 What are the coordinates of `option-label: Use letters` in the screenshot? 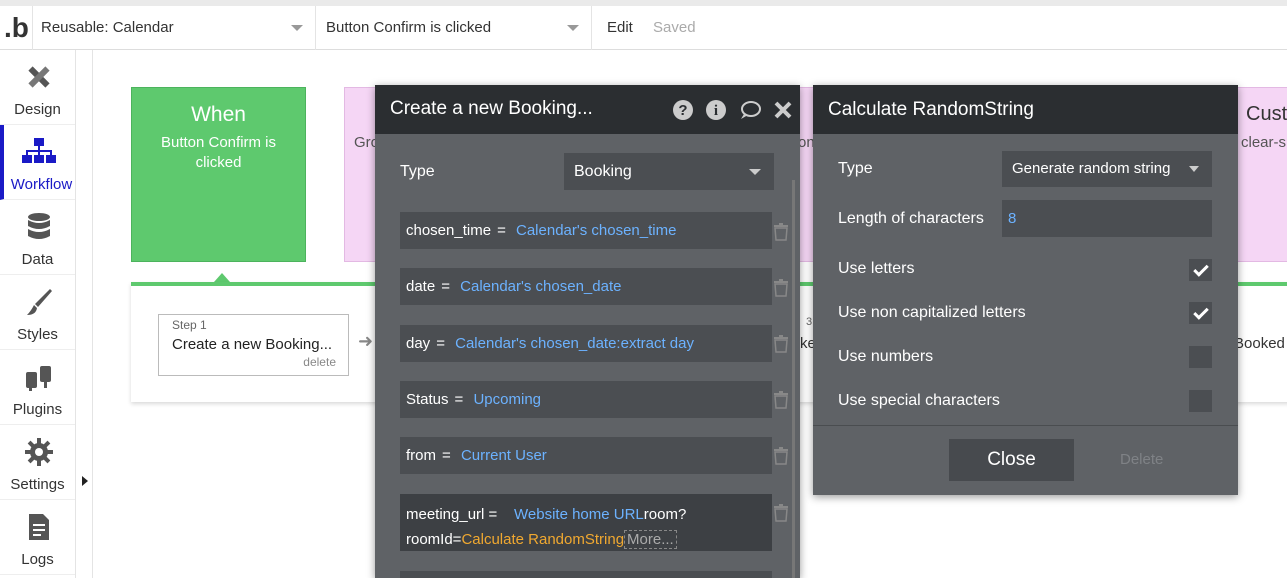 It's located at (876, 268).